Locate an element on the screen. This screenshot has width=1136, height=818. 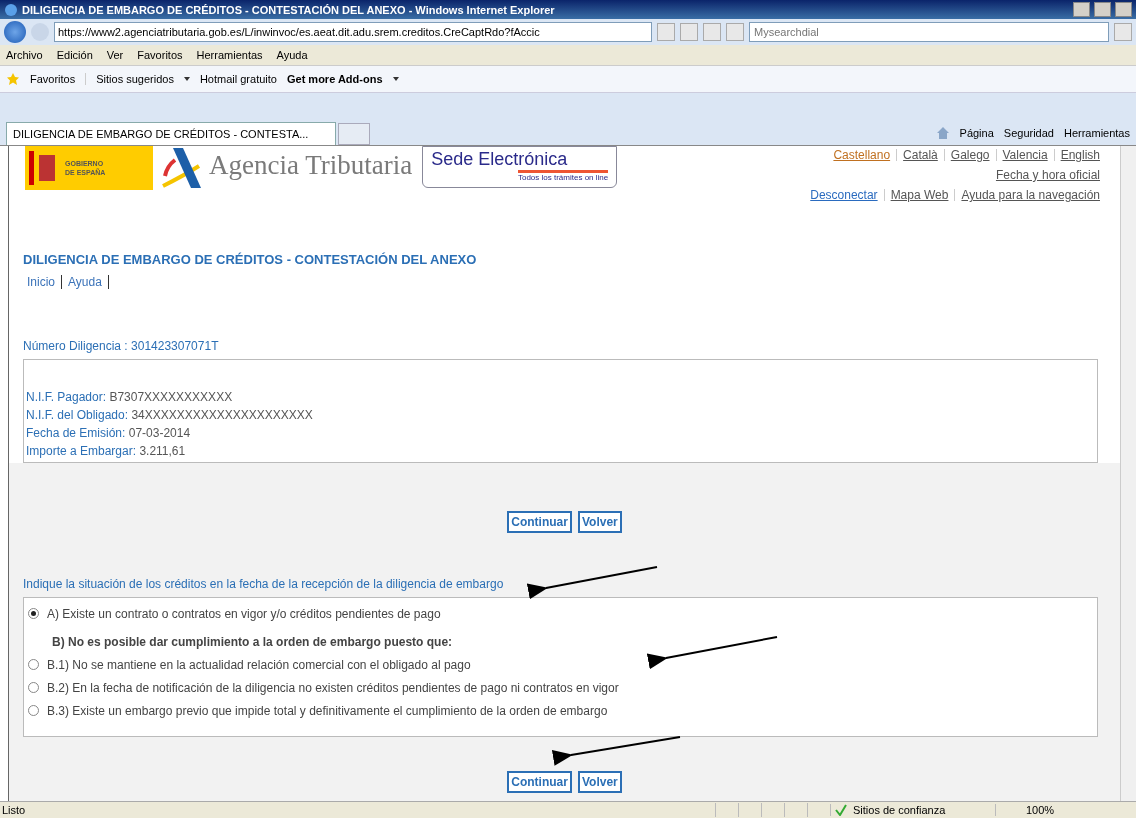
menu-item: Ayuda is located at coordinates (292, 55).